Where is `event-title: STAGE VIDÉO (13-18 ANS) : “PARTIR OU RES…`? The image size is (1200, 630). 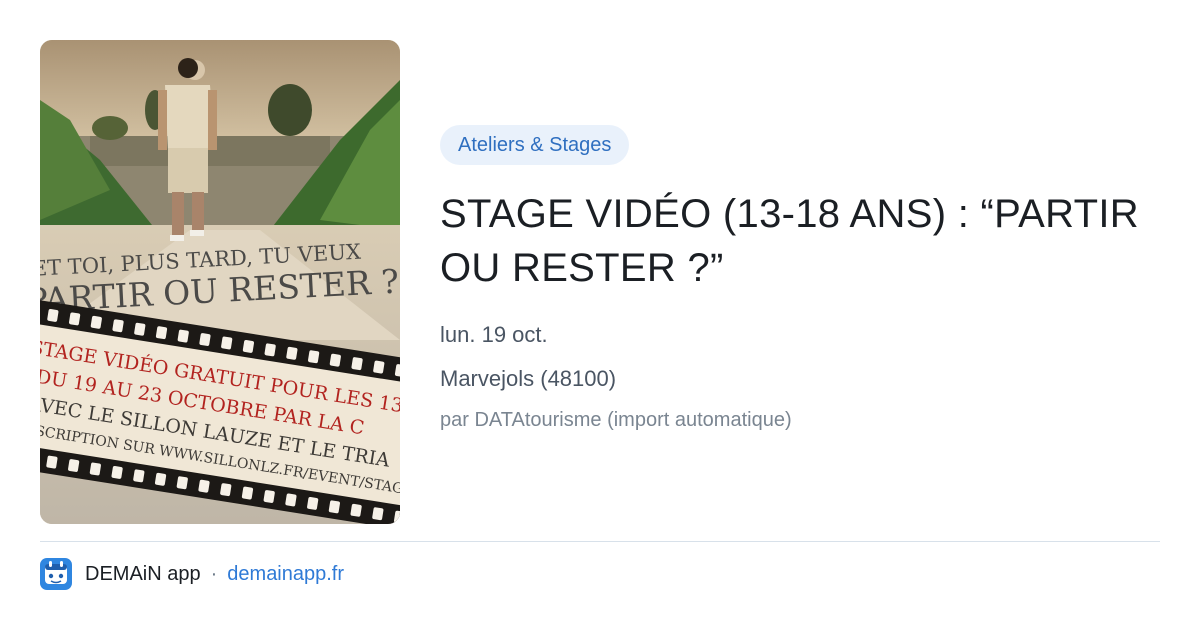 event-title: STAGE VIDÉO (13-18 ANS) : “PARTIR OU RES… is located at coordinates (800, 241).